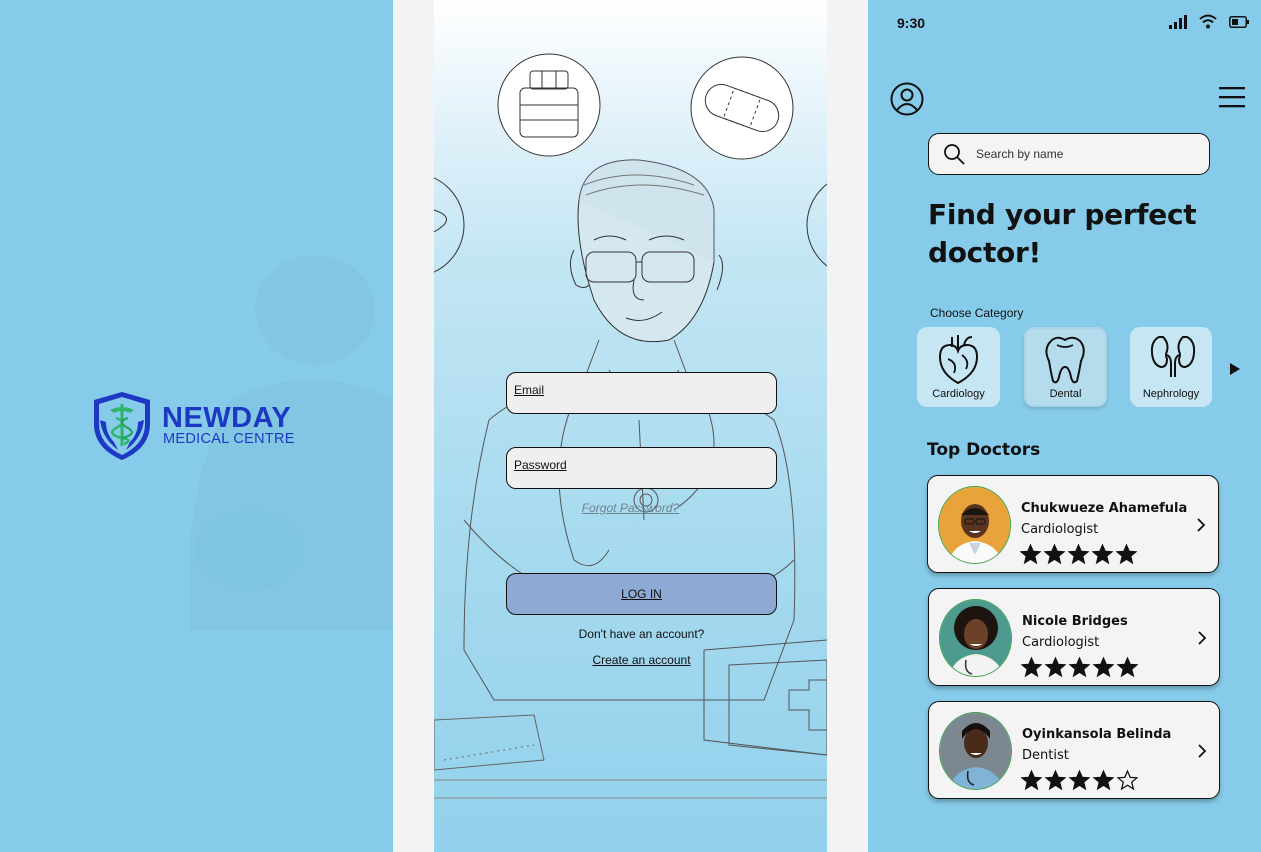 This screenshot has width=1261, height=852. What do you see at coordinates (977, 313) in the screenshot?
I see `choose-category-label: Choose Category` at bounding box center [977, 313].